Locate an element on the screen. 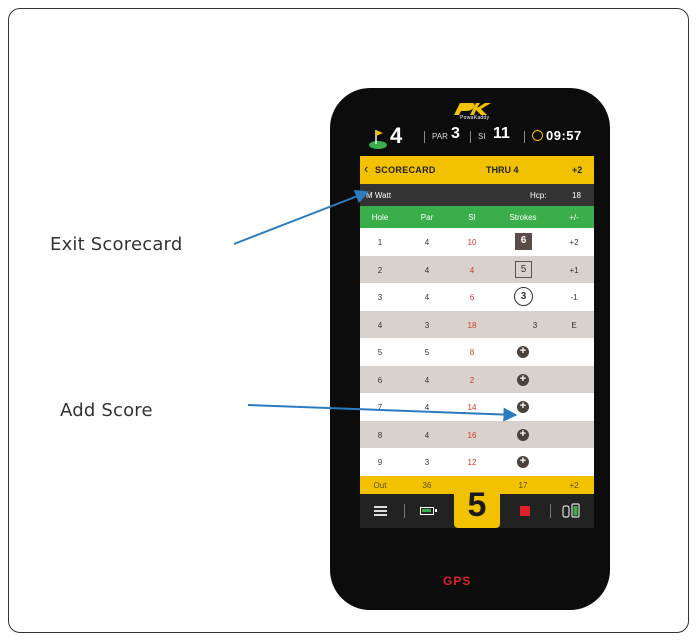 This screenshot has width=699, height=641. exit-scorecard-arrow is located at coordinates (301, 217).